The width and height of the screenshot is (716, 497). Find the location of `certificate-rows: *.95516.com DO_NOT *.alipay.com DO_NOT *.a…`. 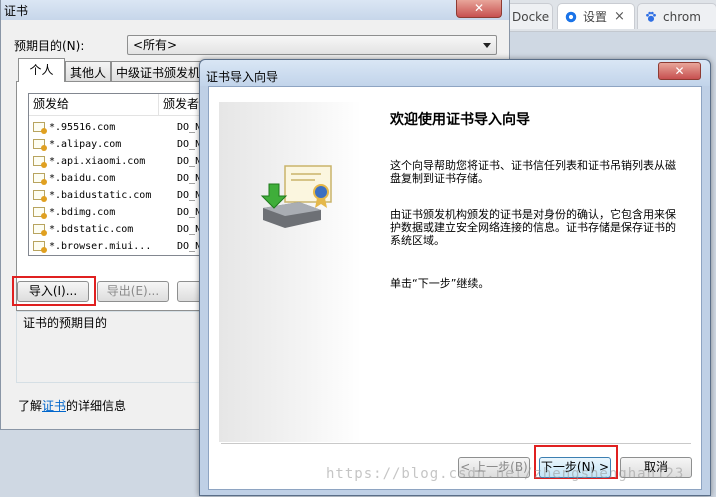

certificate-rows: *.95516.com DO_NOT *.alipay.com DO_NOT *.a… is located at coordinates (115, 187).